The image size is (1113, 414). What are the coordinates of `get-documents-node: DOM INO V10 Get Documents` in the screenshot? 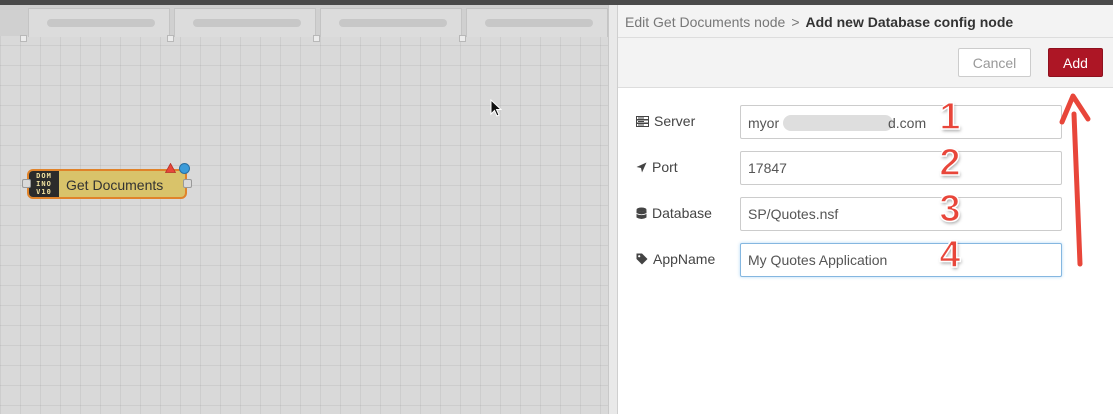 It's located at (107, 181).